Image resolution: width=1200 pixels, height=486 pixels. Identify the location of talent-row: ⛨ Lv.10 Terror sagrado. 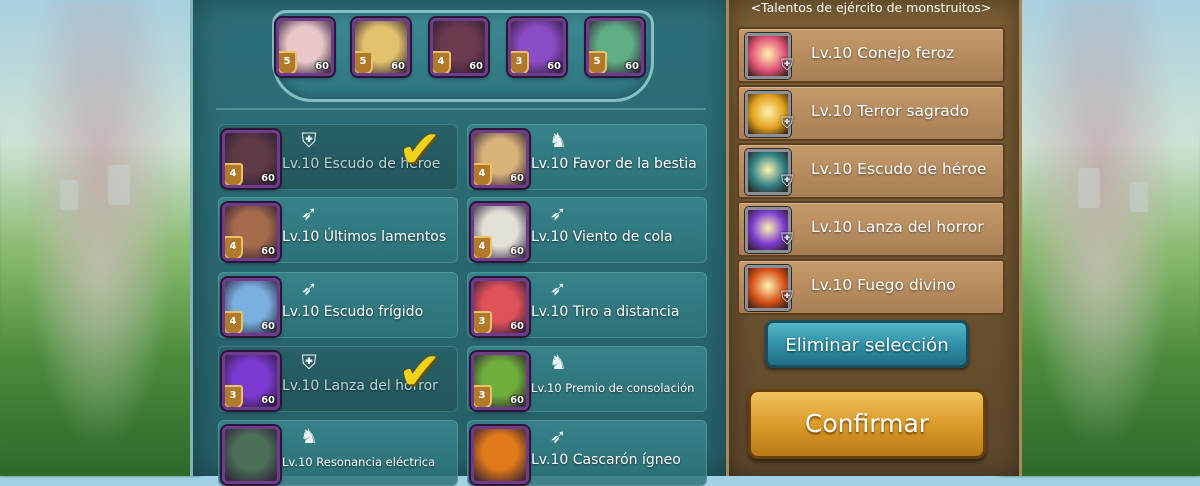
(871, 113).